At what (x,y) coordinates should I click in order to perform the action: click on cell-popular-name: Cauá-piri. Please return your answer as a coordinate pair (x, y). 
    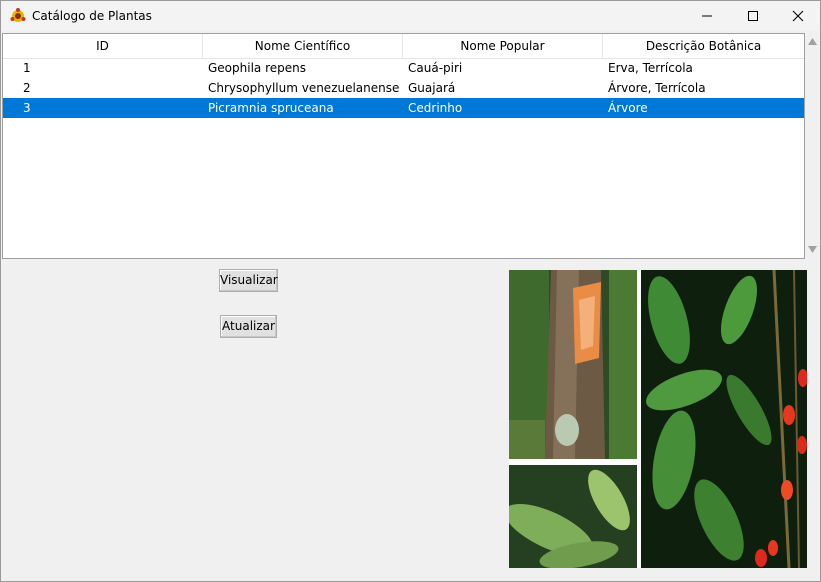
    Looking at the image, I should click on (435, 68).